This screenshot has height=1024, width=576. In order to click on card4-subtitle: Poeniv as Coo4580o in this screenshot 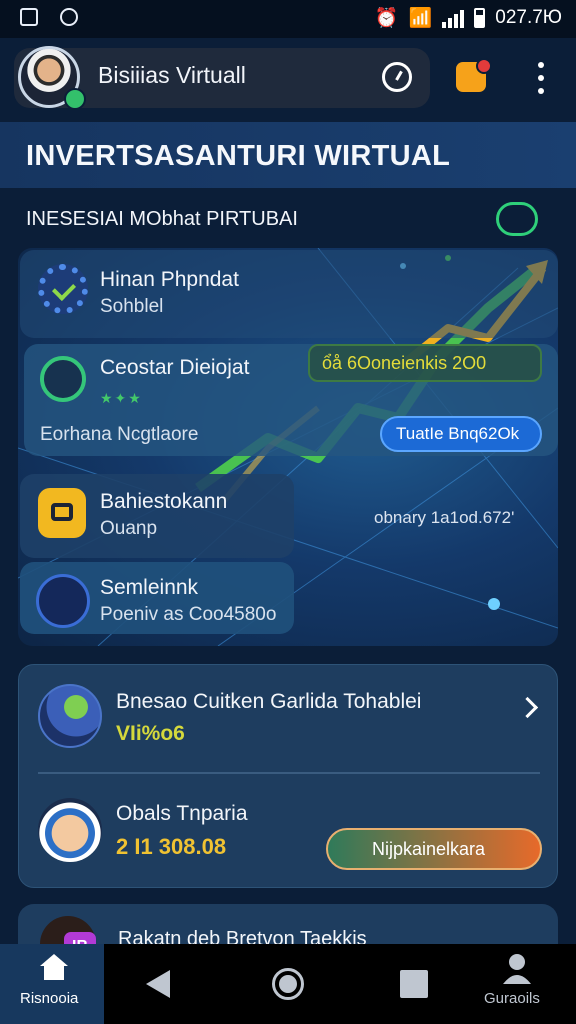, I will do `click(188, 614)`.